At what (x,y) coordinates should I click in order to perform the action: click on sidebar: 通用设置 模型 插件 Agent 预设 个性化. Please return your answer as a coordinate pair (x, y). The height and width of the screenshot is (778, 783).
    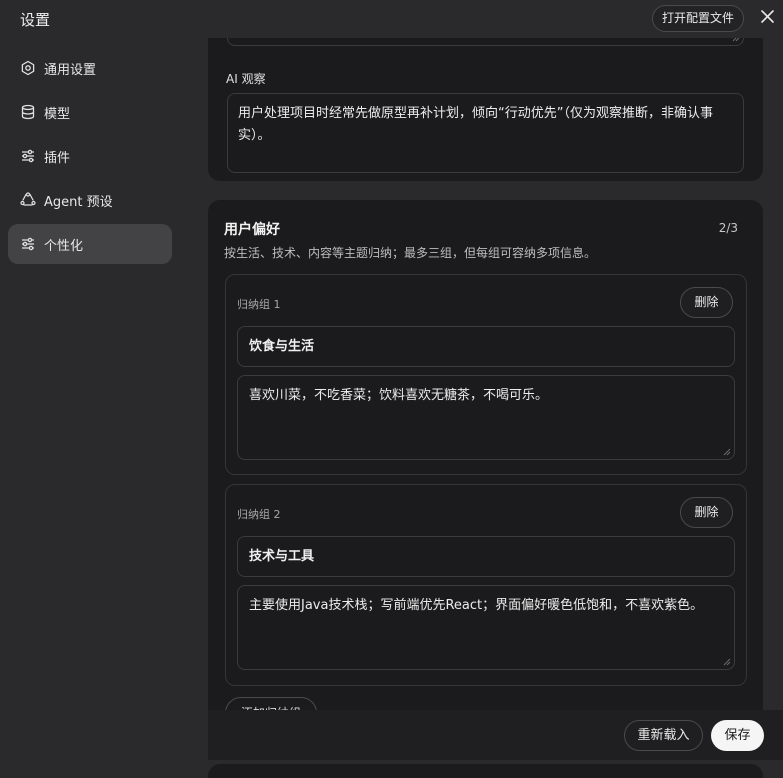
    Looking at the image, I should click on (90, 158).